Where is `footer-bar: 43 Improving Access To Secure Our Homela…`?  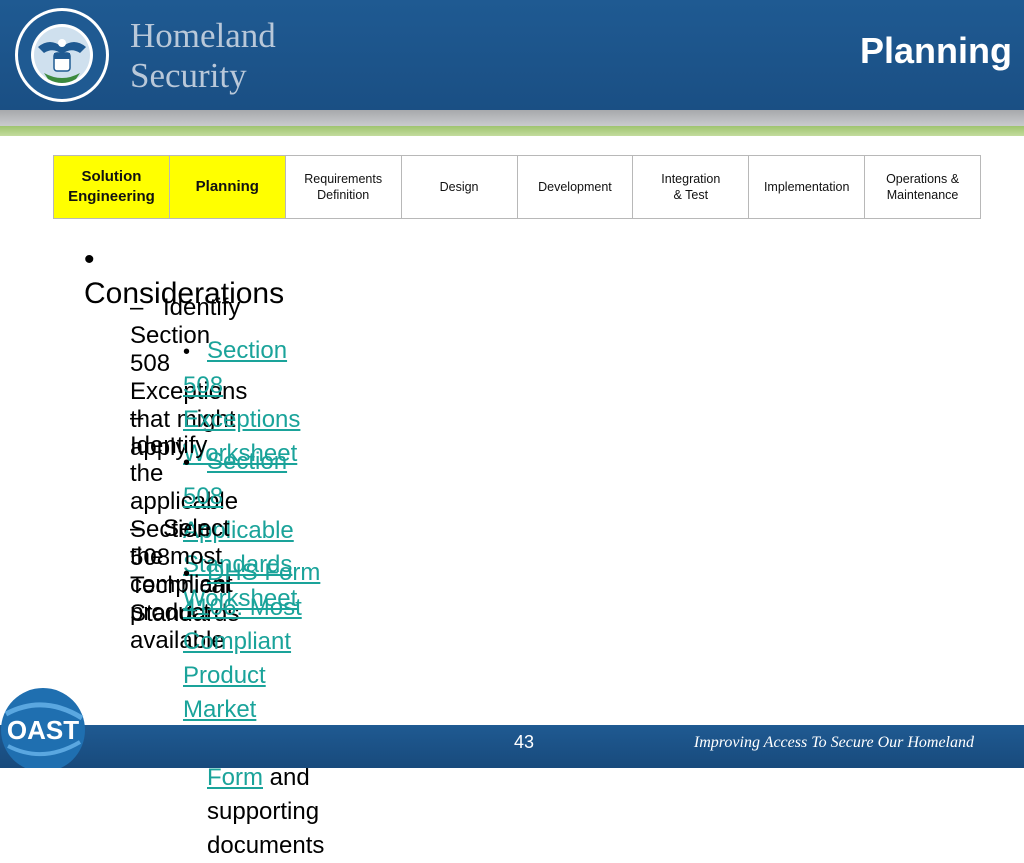 footer-bar: 43 Improving Access To Secure Our Homela… is located at coordinates (512, 746).